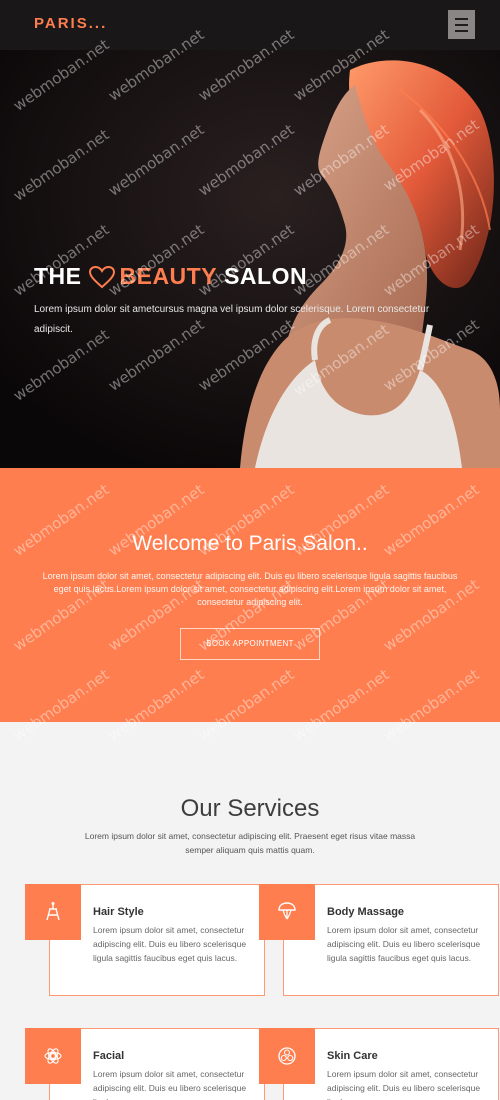 This screenshot has width=500, height=1100. I want to click on service-title: Body Massage, so click(366, 912).